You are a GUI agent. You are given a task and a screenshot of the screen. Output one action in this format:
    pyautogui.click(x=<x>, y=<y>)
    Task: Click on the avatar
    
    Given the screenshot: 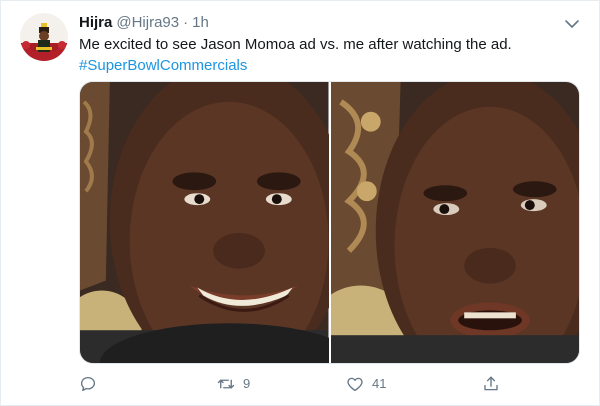 What is the action you would take?
    pyautogui.click(x=44, y=37)
    